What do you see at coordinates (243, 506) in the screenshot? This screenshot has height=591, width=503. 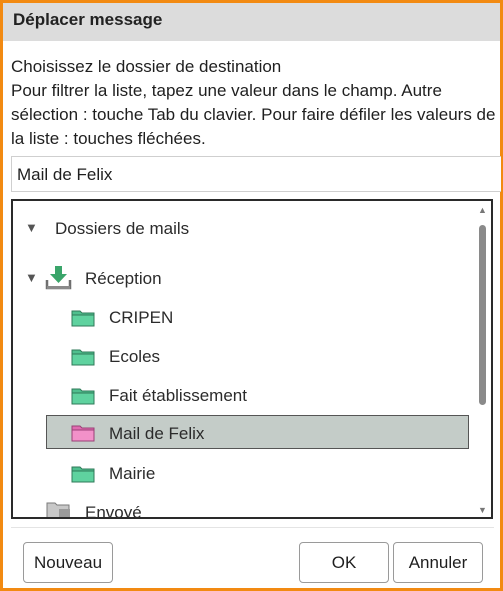 I see `tree-item-sent: Envoyé` at bounding box center [243, 506].